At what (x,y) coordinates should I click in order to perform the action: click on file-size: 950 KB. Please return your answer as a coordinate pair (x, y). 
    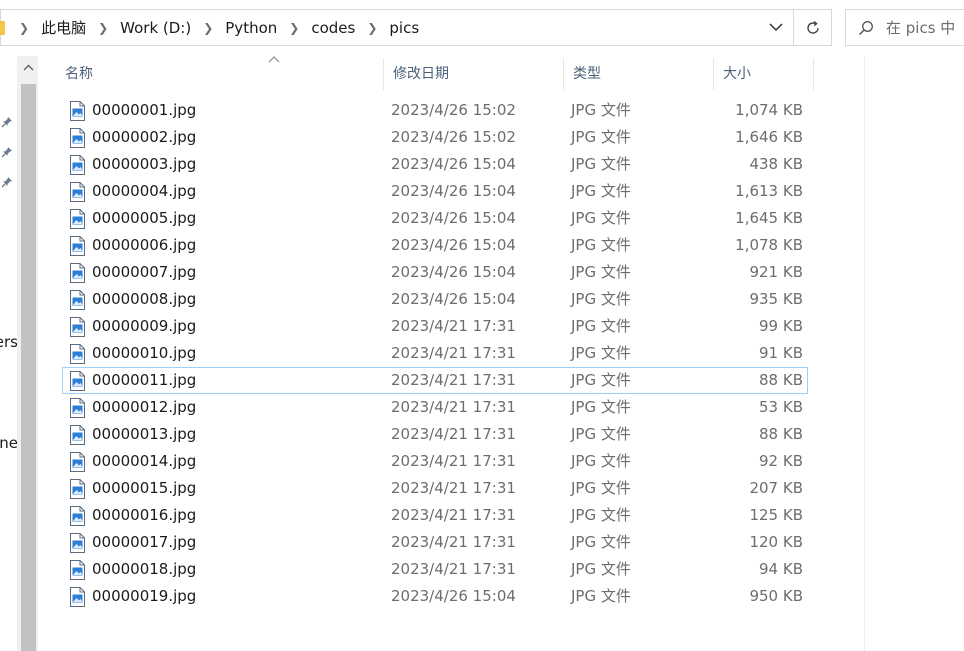
    Looking at the image, I should click on (776, 596).